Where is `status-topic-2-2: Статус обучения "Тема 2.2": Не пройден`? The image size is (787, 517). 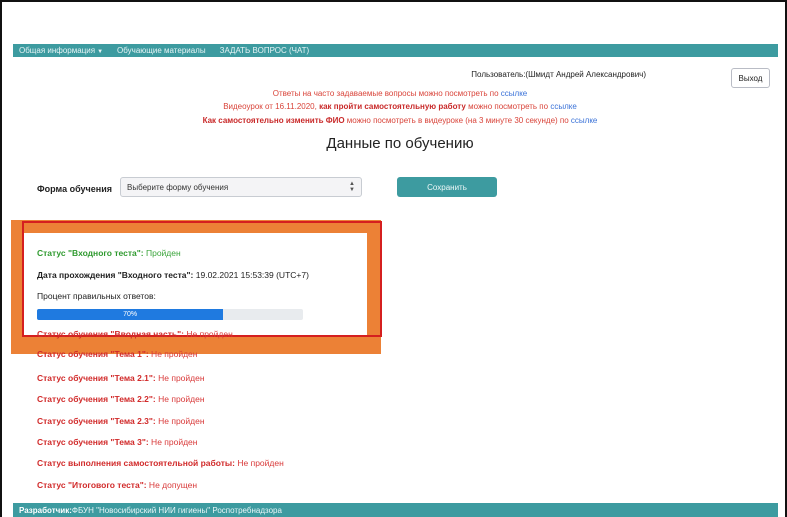 status-topic-2-2: Статус обучения "Тема 2.2": Не пройден is located at coordinates (121, 399).